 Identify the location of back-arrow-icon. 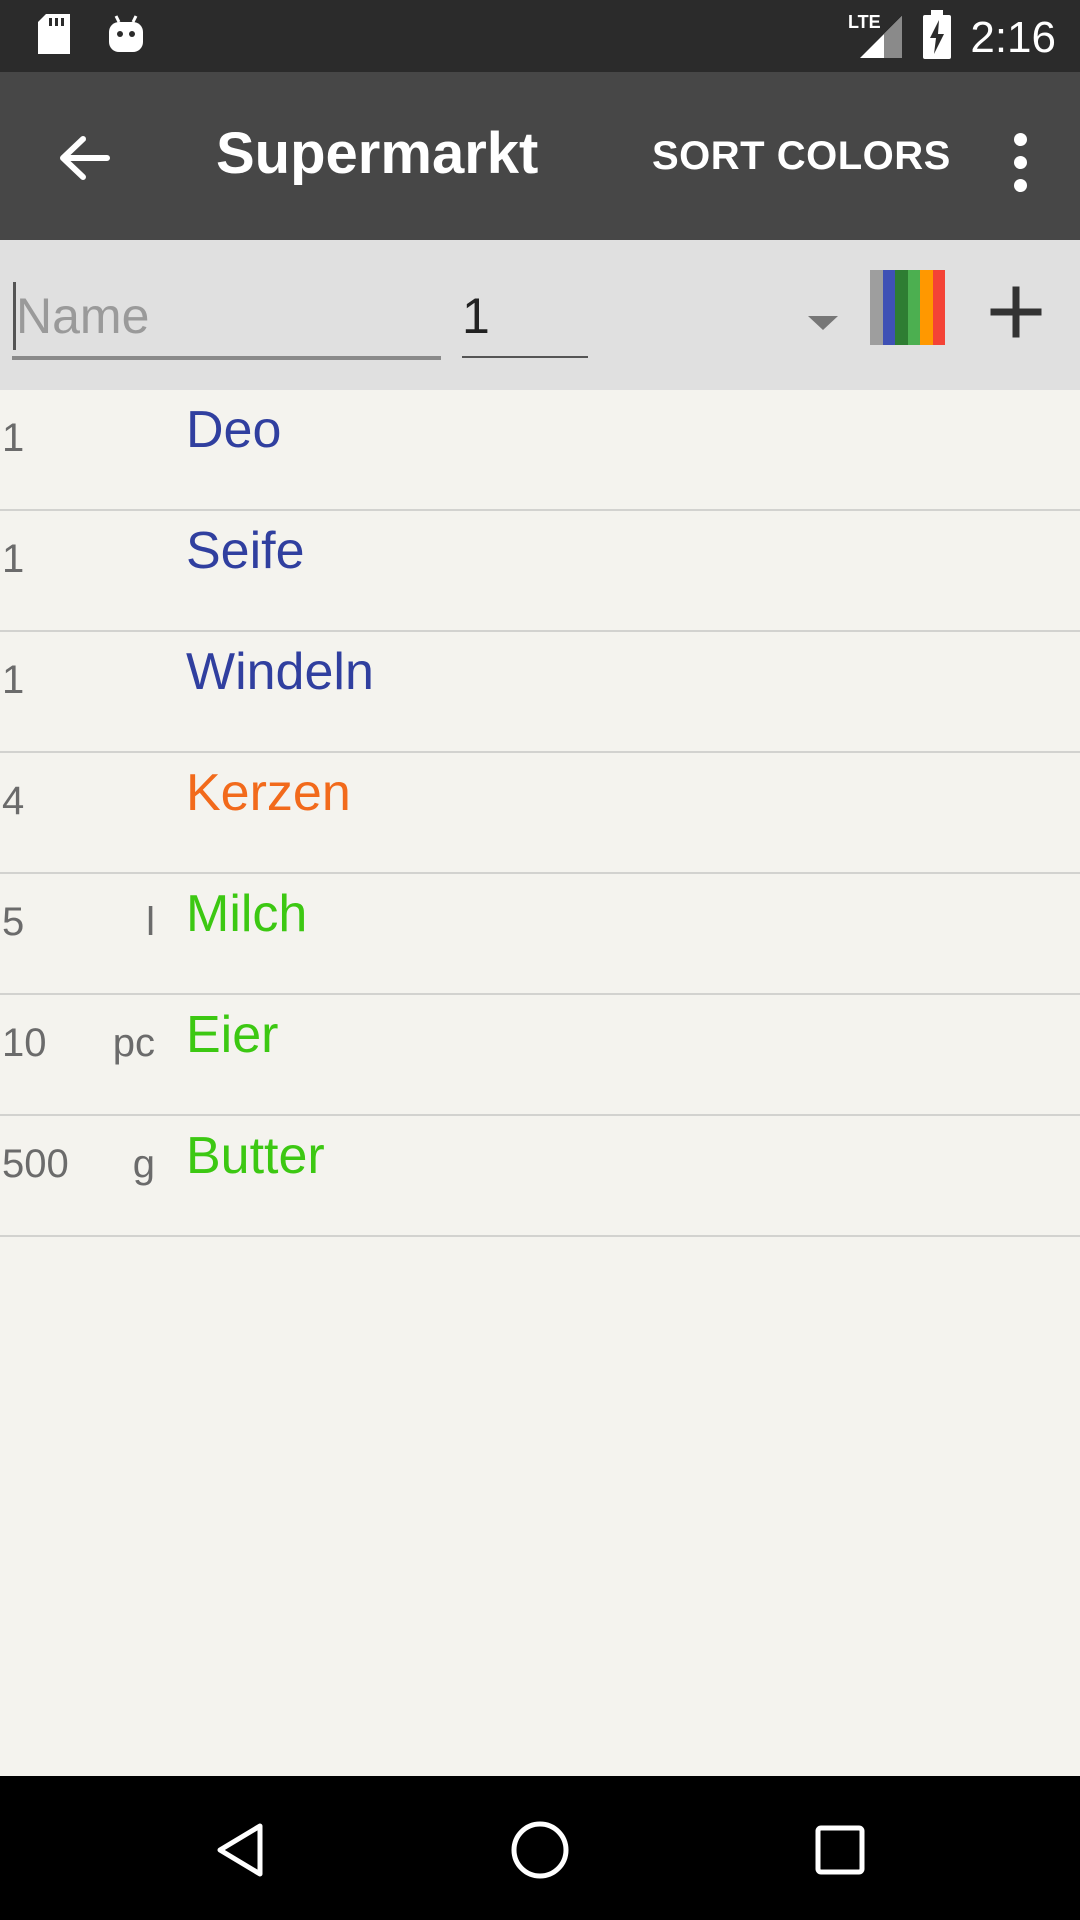
(85, 158).